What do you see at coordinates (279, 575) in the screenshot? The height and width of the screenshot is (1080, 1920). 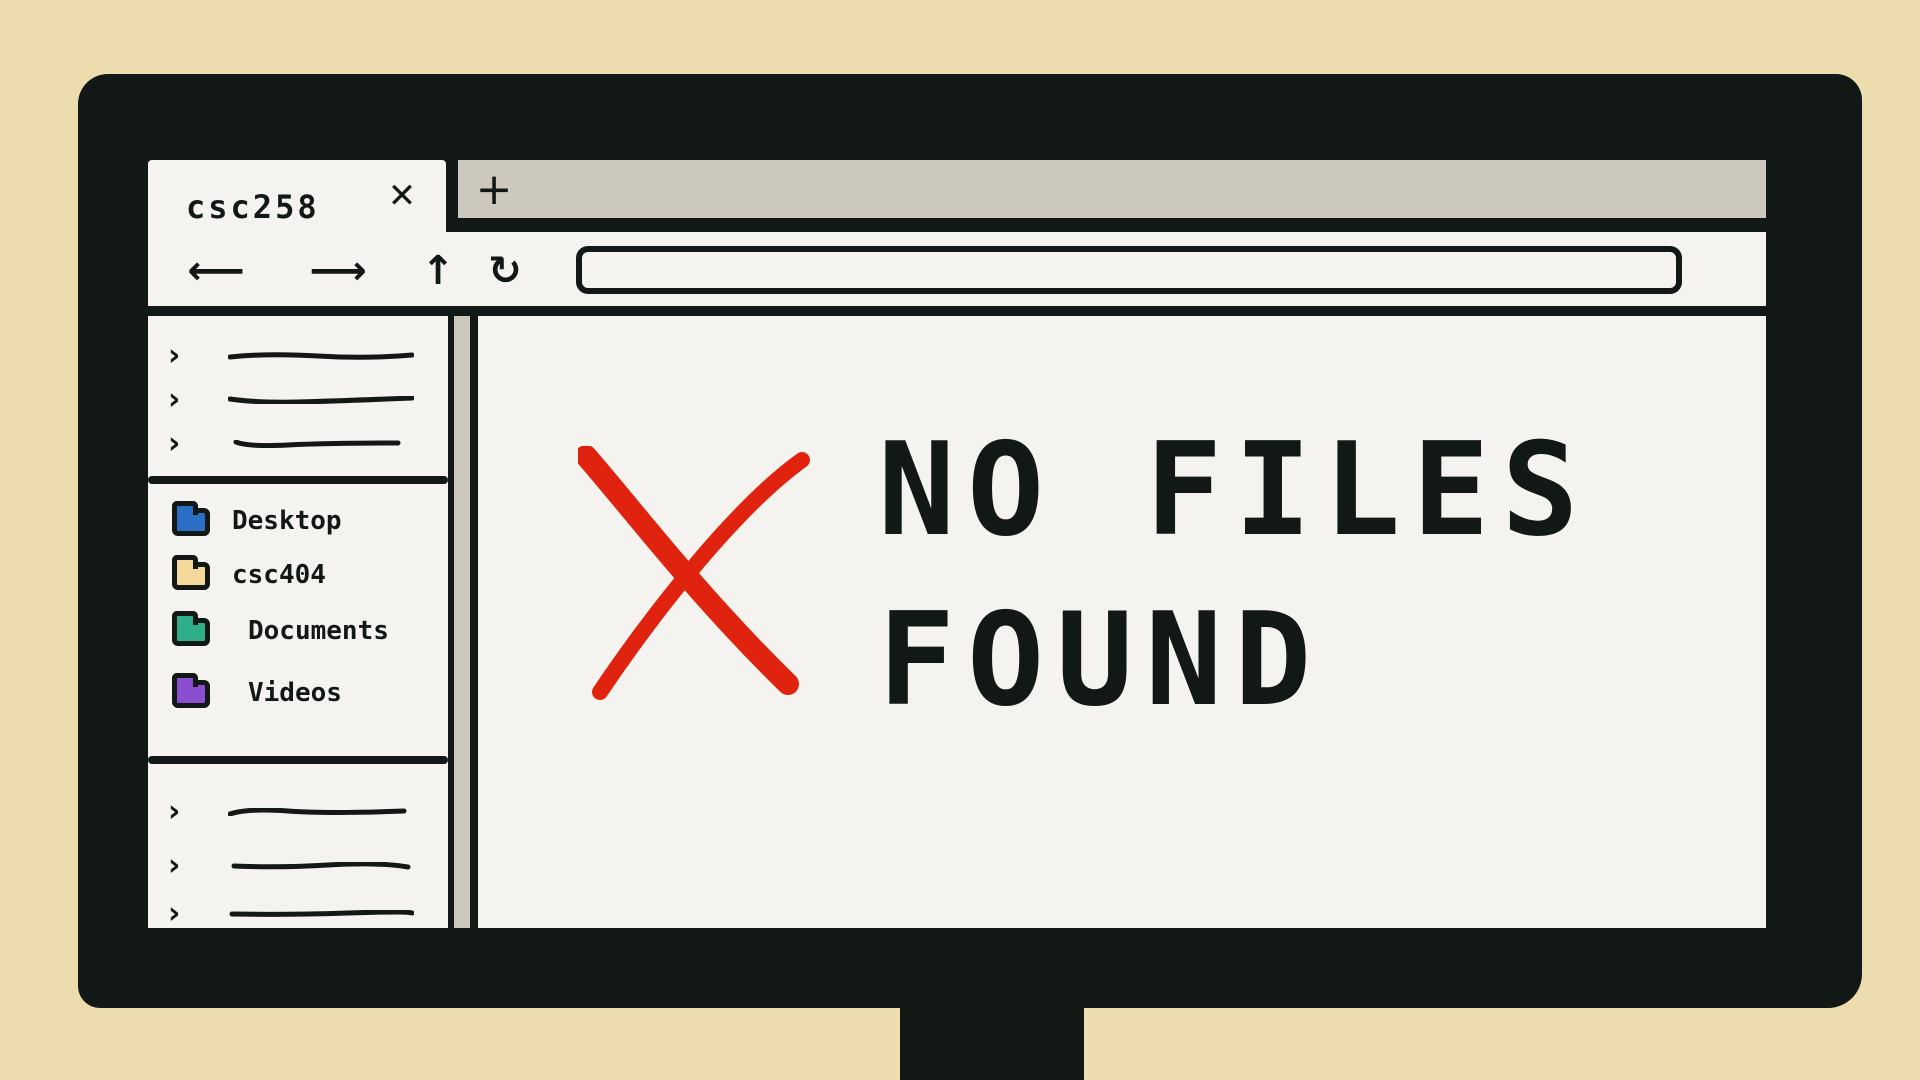 I see `sidebar-item-label: csc404` at bounding box center [279, 575].